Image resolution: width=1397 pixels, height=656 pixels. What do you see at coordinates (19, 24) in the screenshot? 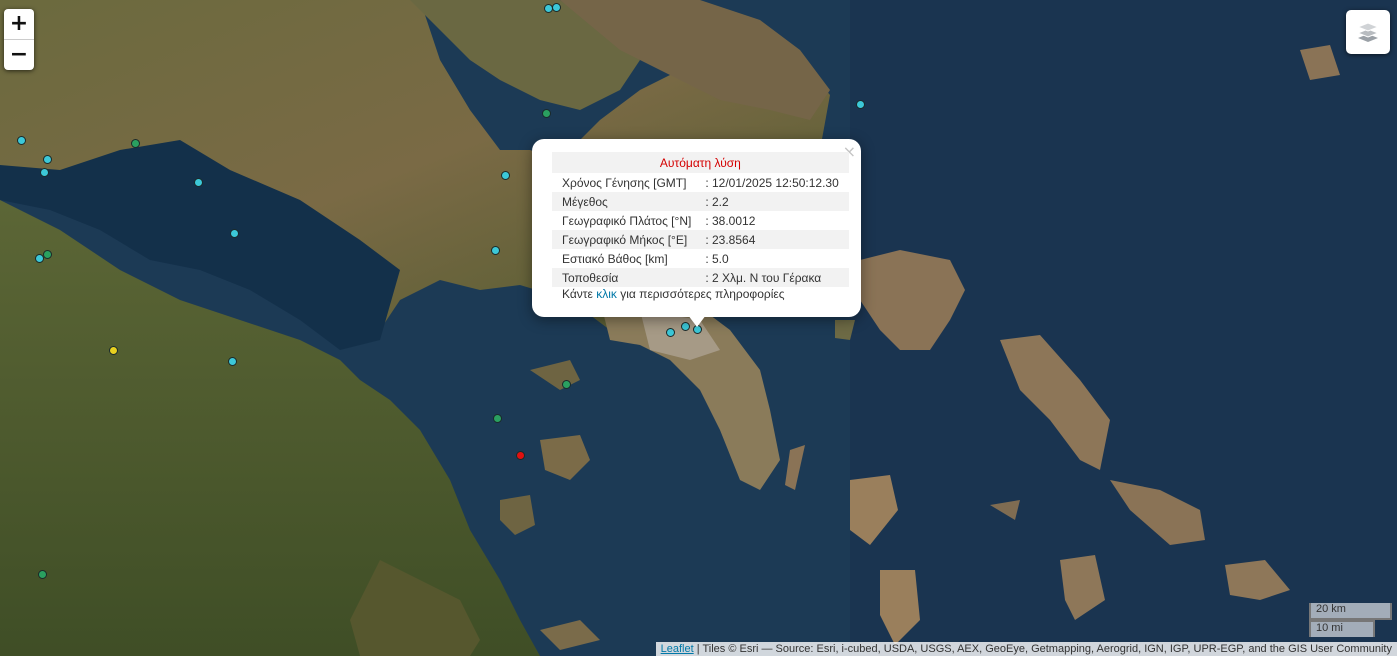
I see `zoom-in-button: +` at bounding box center [19, 24].